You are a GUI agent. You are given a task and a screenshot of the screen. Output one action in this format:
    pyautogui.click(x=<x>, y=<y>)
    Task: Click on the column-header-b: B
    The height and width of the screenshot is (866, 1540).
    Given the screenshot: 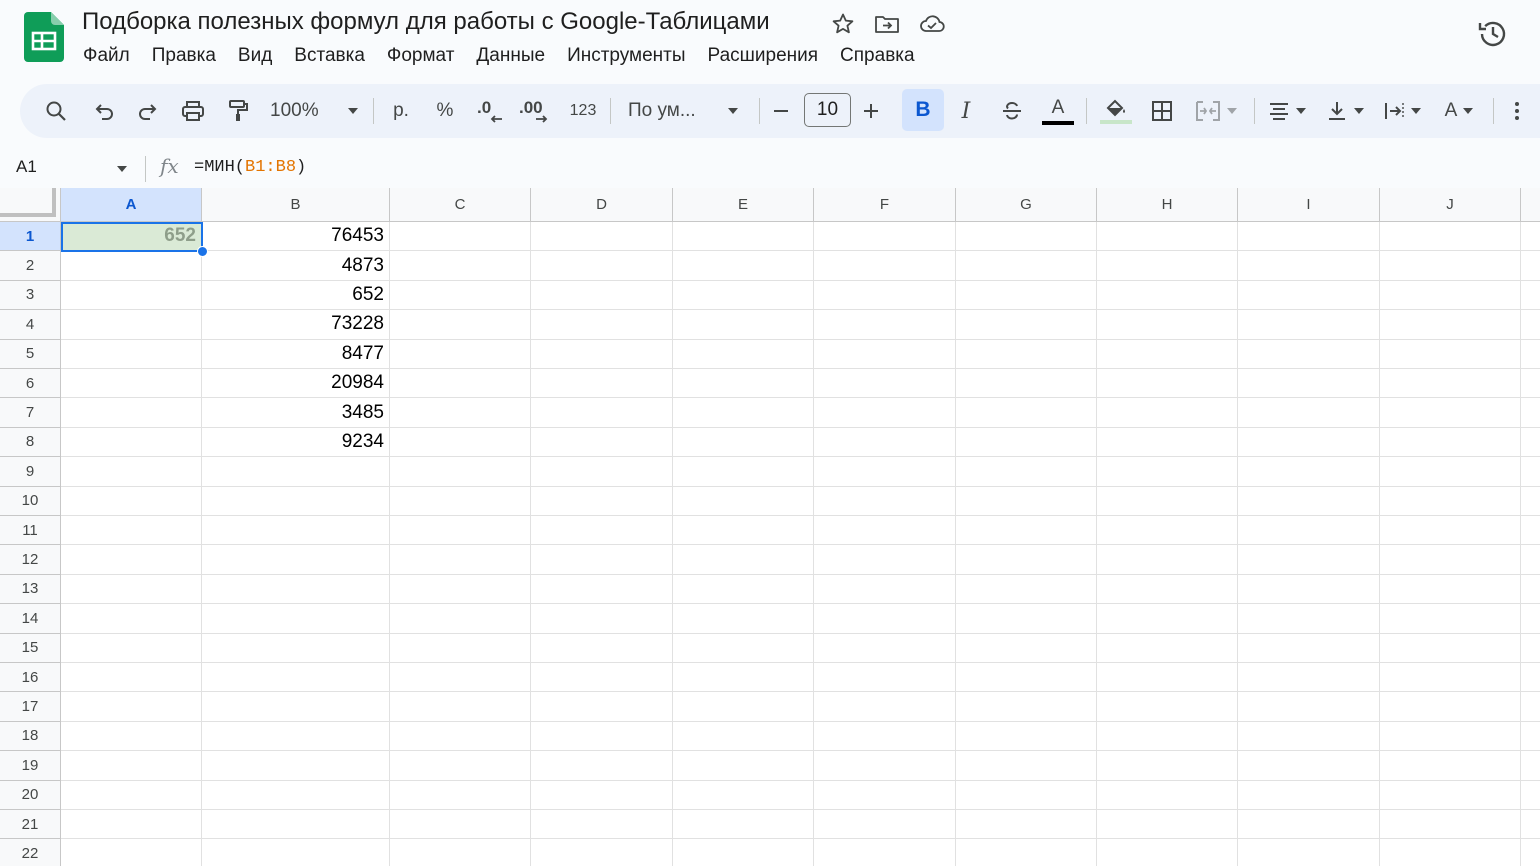 What is the action you would take?
    pyautogui.click(x=296, y=205)
    